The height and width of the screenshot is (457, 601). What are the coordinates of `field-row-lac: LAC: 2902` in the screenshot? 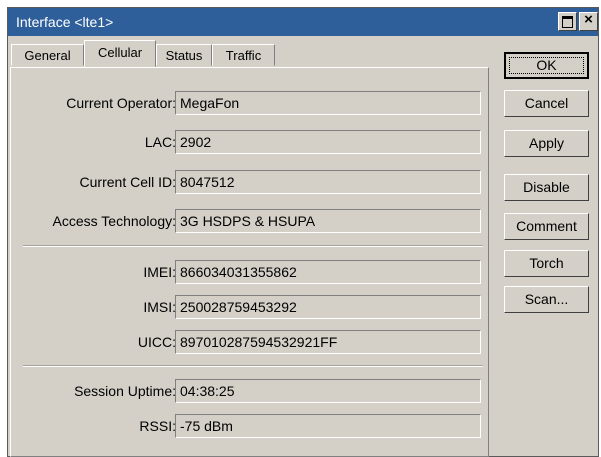 It's located at (246, 142).